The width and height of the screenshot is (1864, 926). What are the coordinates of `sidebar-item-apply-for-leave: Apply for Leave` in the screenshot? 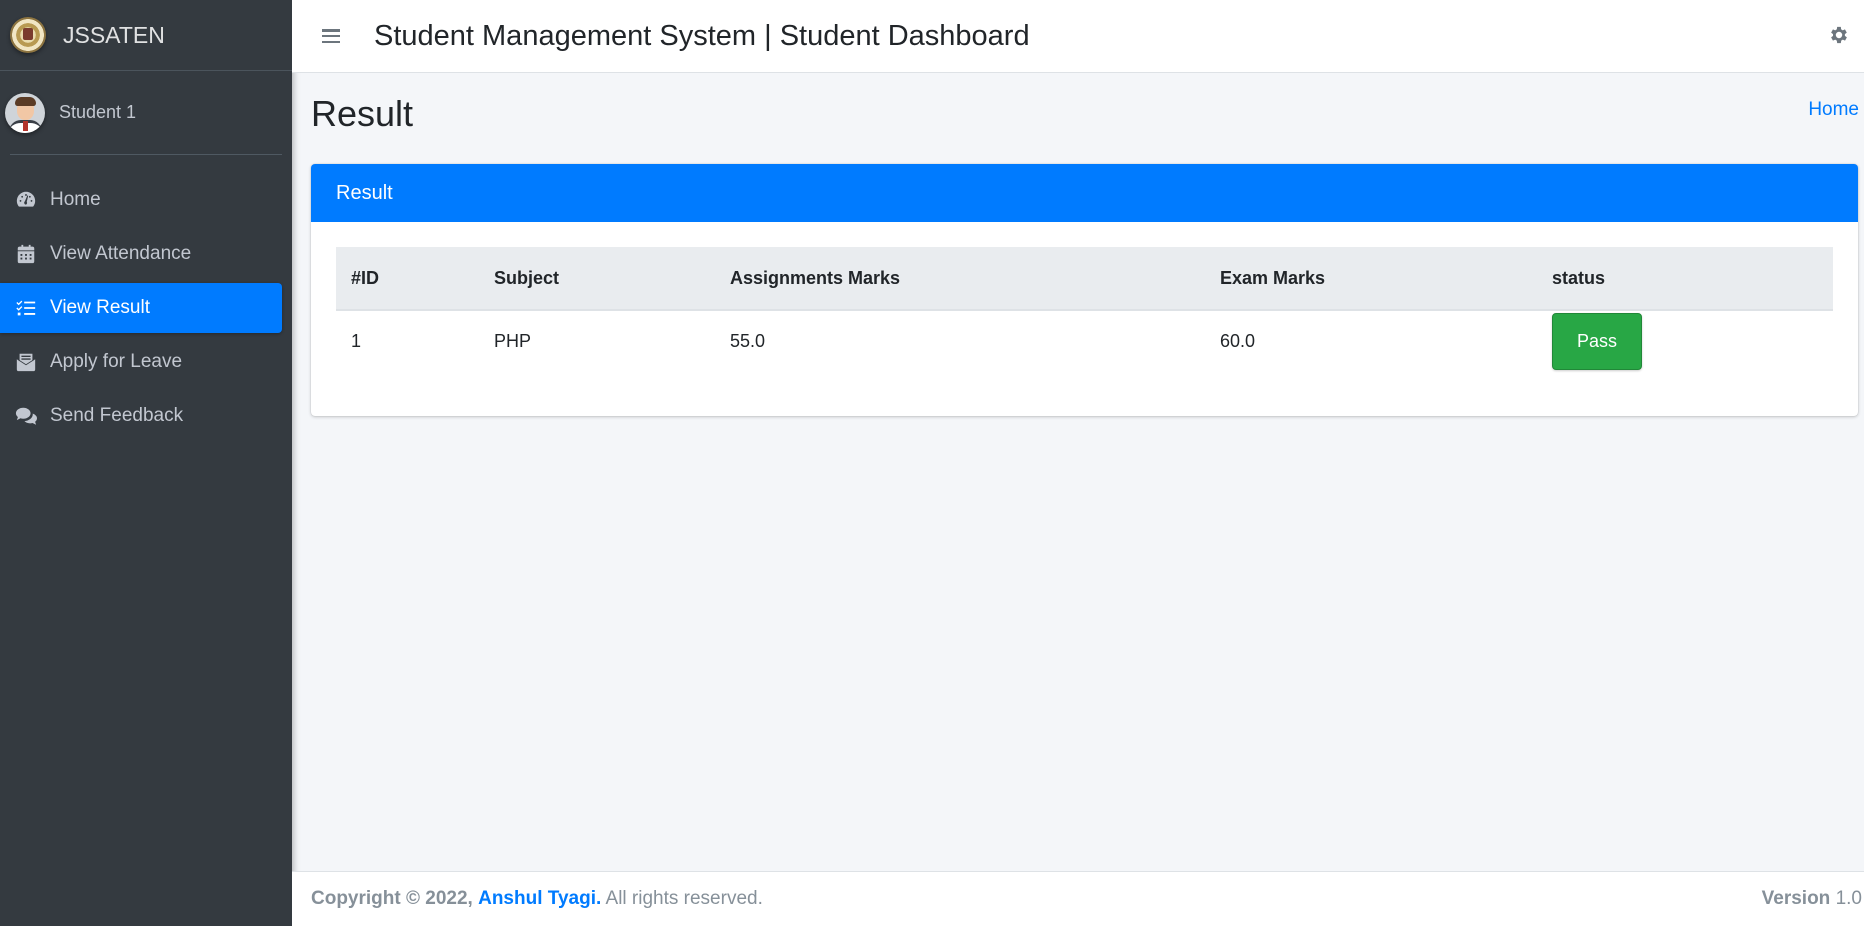 It's located at (141, 362).